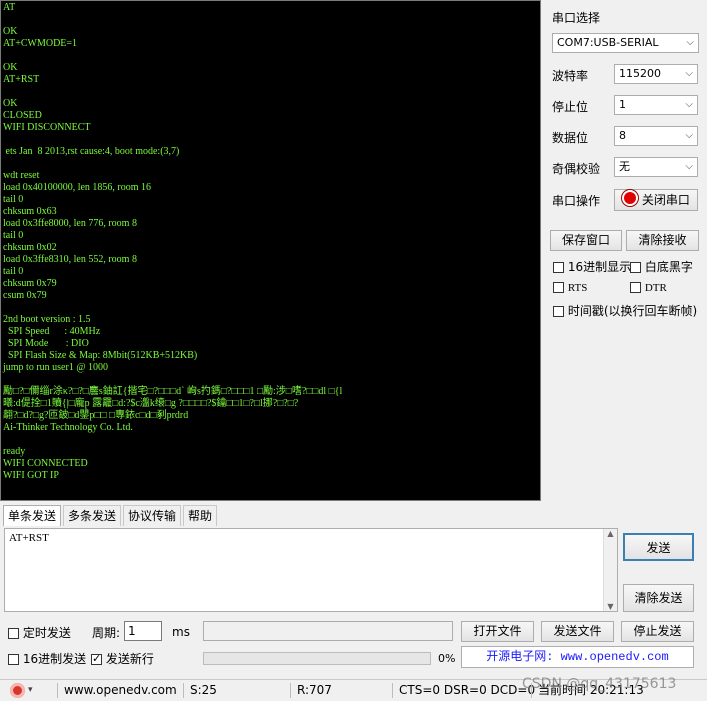 The width and height of the screenshot is (707, 701). What do you see at coordinates (46, 633) in the screenshot?
I see `timed-send-label: 定时发送` at bounding box center [46, 633].